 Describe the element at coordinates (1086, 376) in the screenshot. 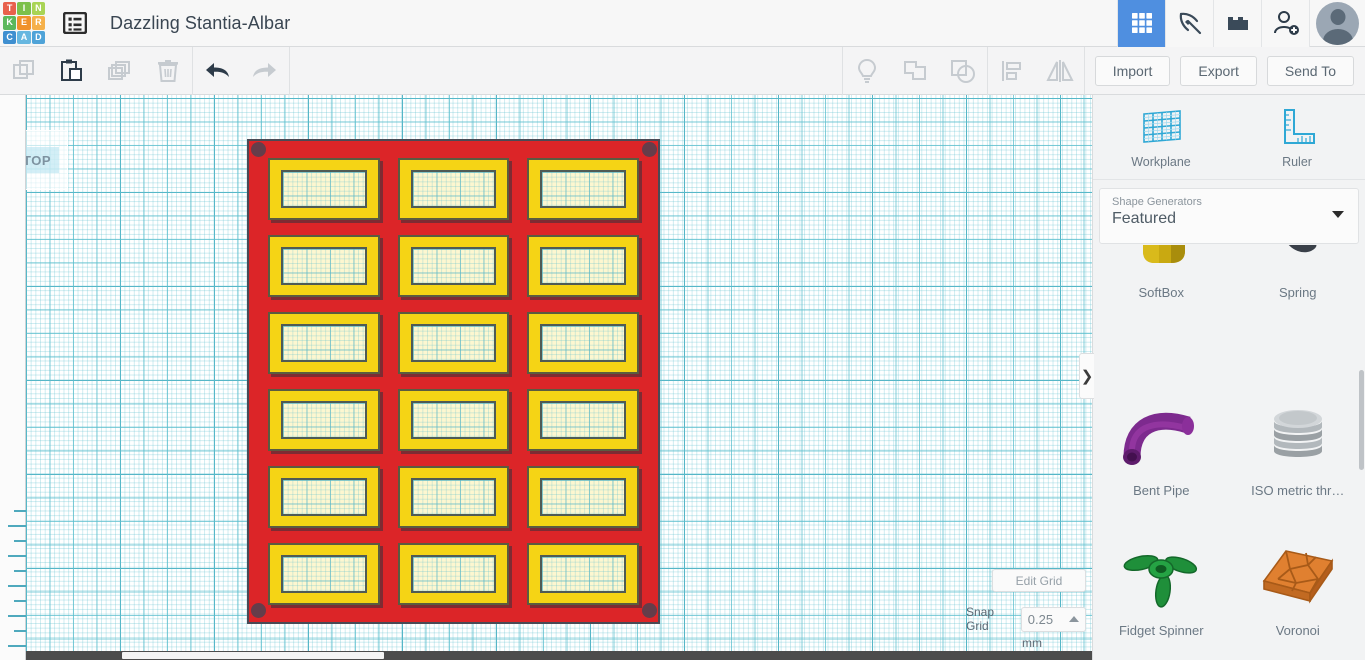

I see `collapse-panel-button: ❯` at that location.